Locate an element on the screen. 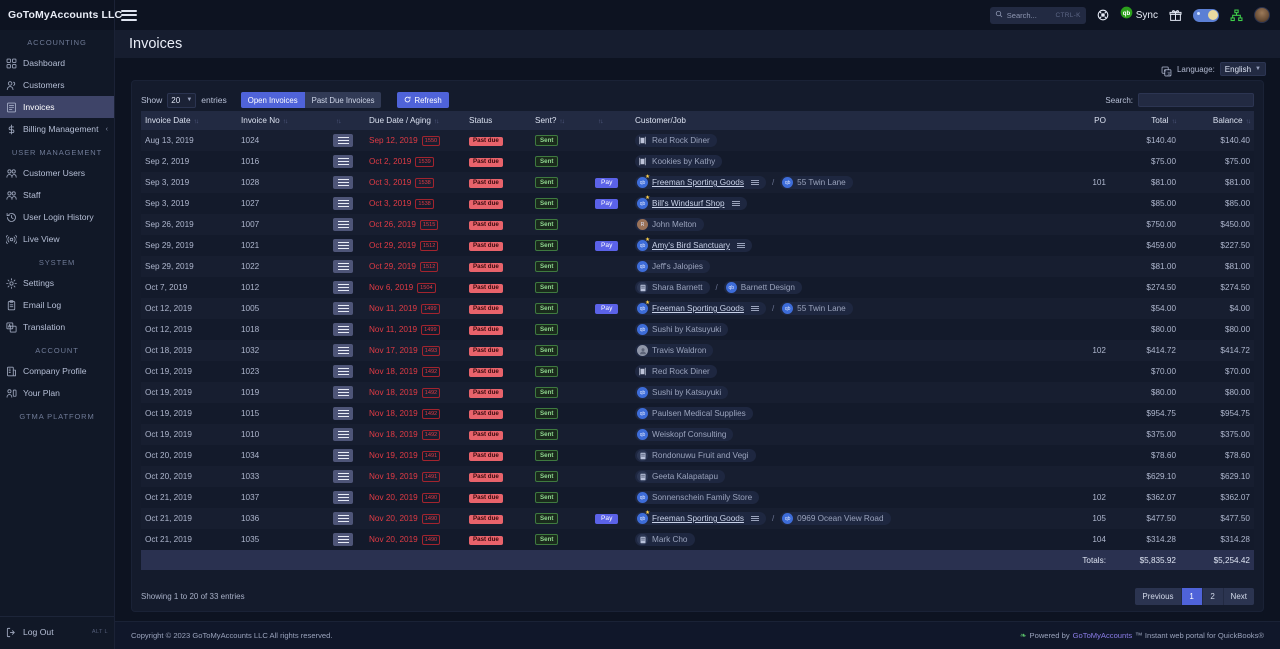 The image size is (1280, 649). column-header-invoice-date: Invoice Date ↑↓ is located at coordinates (189, 120).